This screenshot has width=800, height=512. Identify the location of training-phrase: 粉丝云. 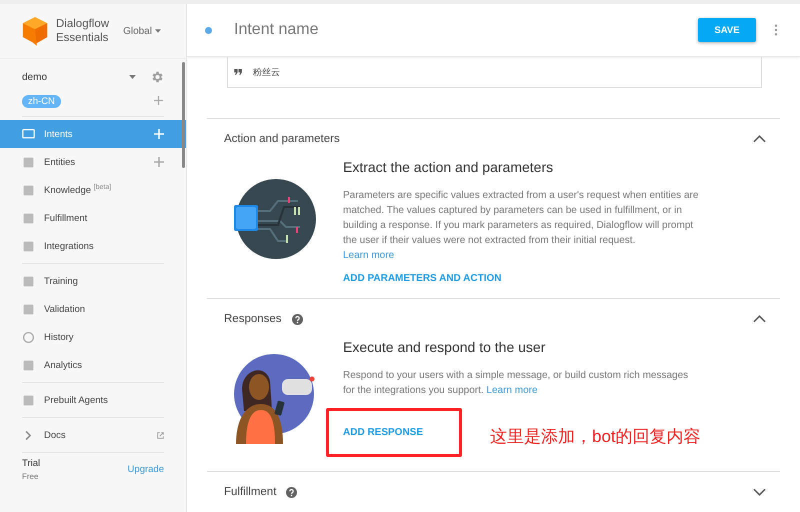
(266, 72).